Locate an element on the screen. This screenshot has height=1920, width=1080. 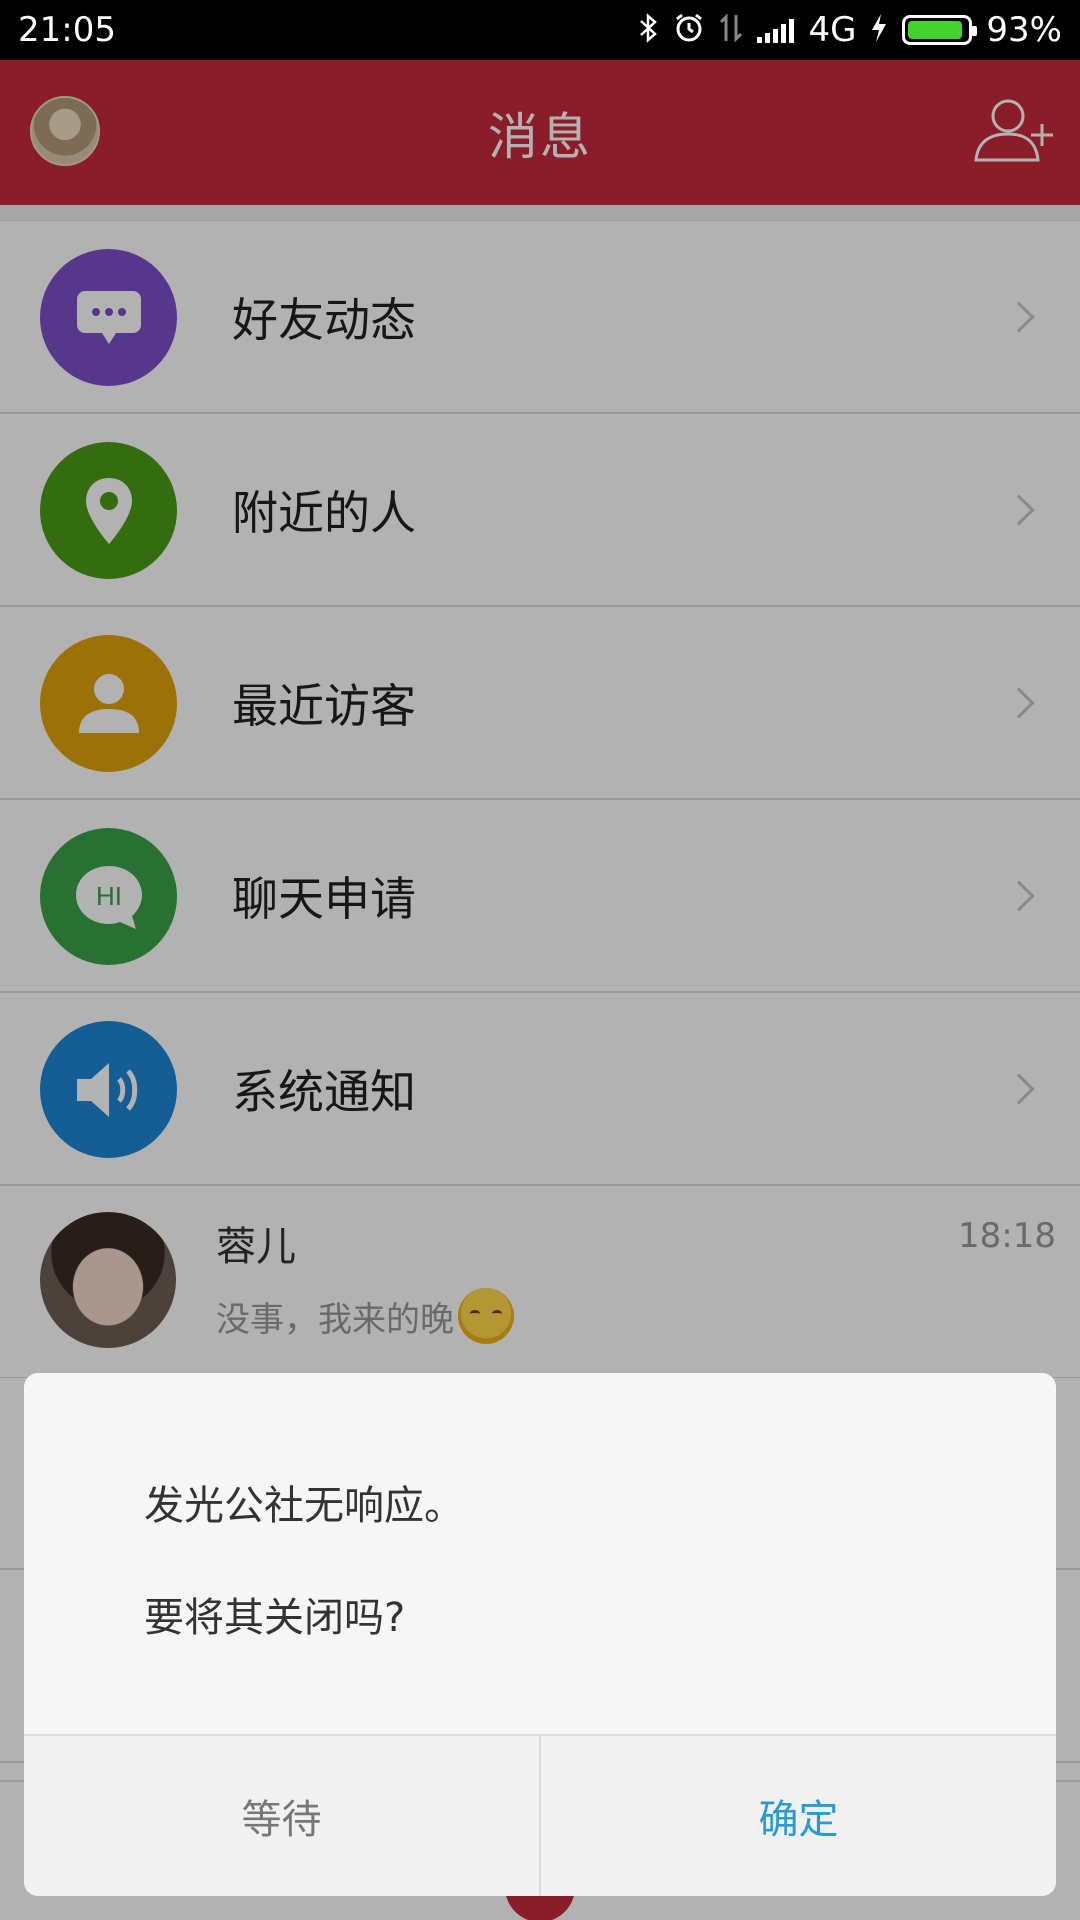
status-time: 21:05 is located at coordinates (67, 30).